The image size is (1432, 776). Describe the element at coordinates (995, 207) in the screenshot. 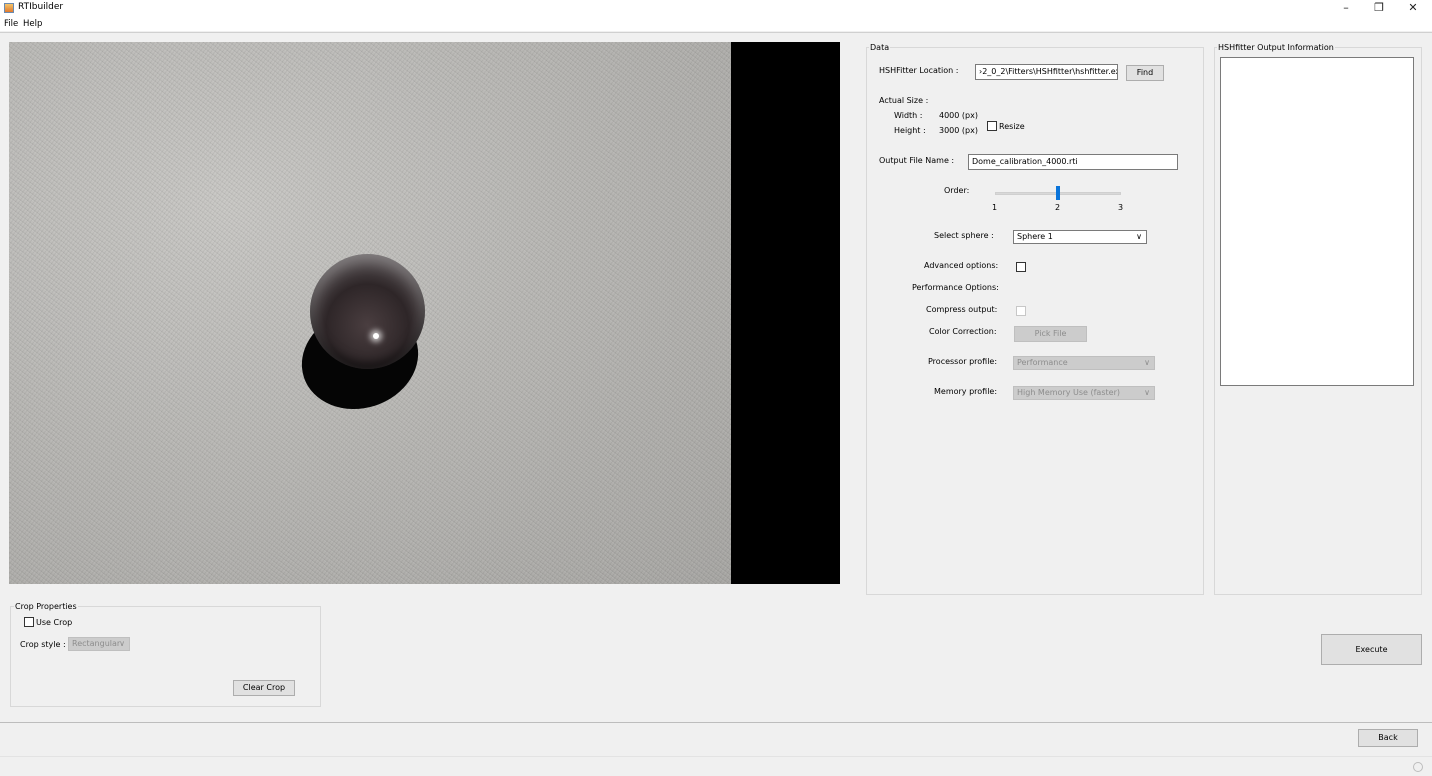

I see `order-tick-1: 1` at that location.